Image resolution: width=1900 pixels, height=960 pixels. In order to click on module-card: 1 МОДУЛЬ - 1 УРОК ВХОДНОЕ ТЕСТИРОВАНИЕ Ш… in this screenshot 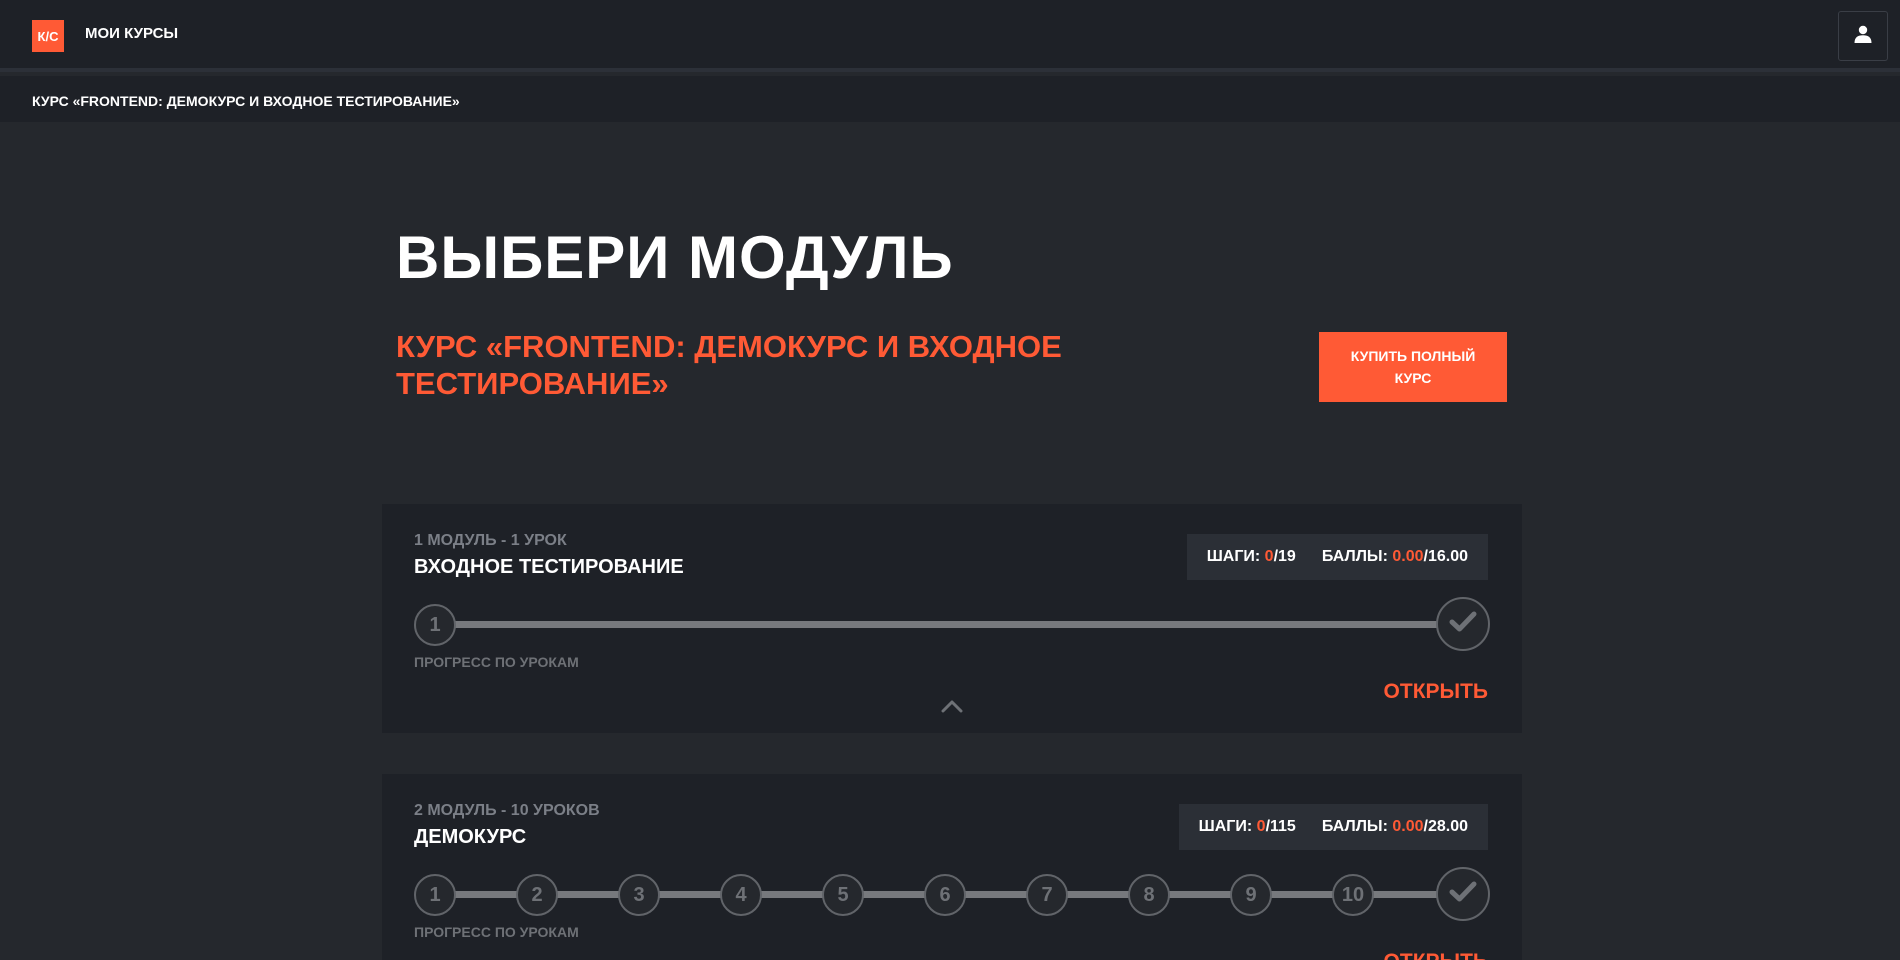, I will do `click(952, 618)`.